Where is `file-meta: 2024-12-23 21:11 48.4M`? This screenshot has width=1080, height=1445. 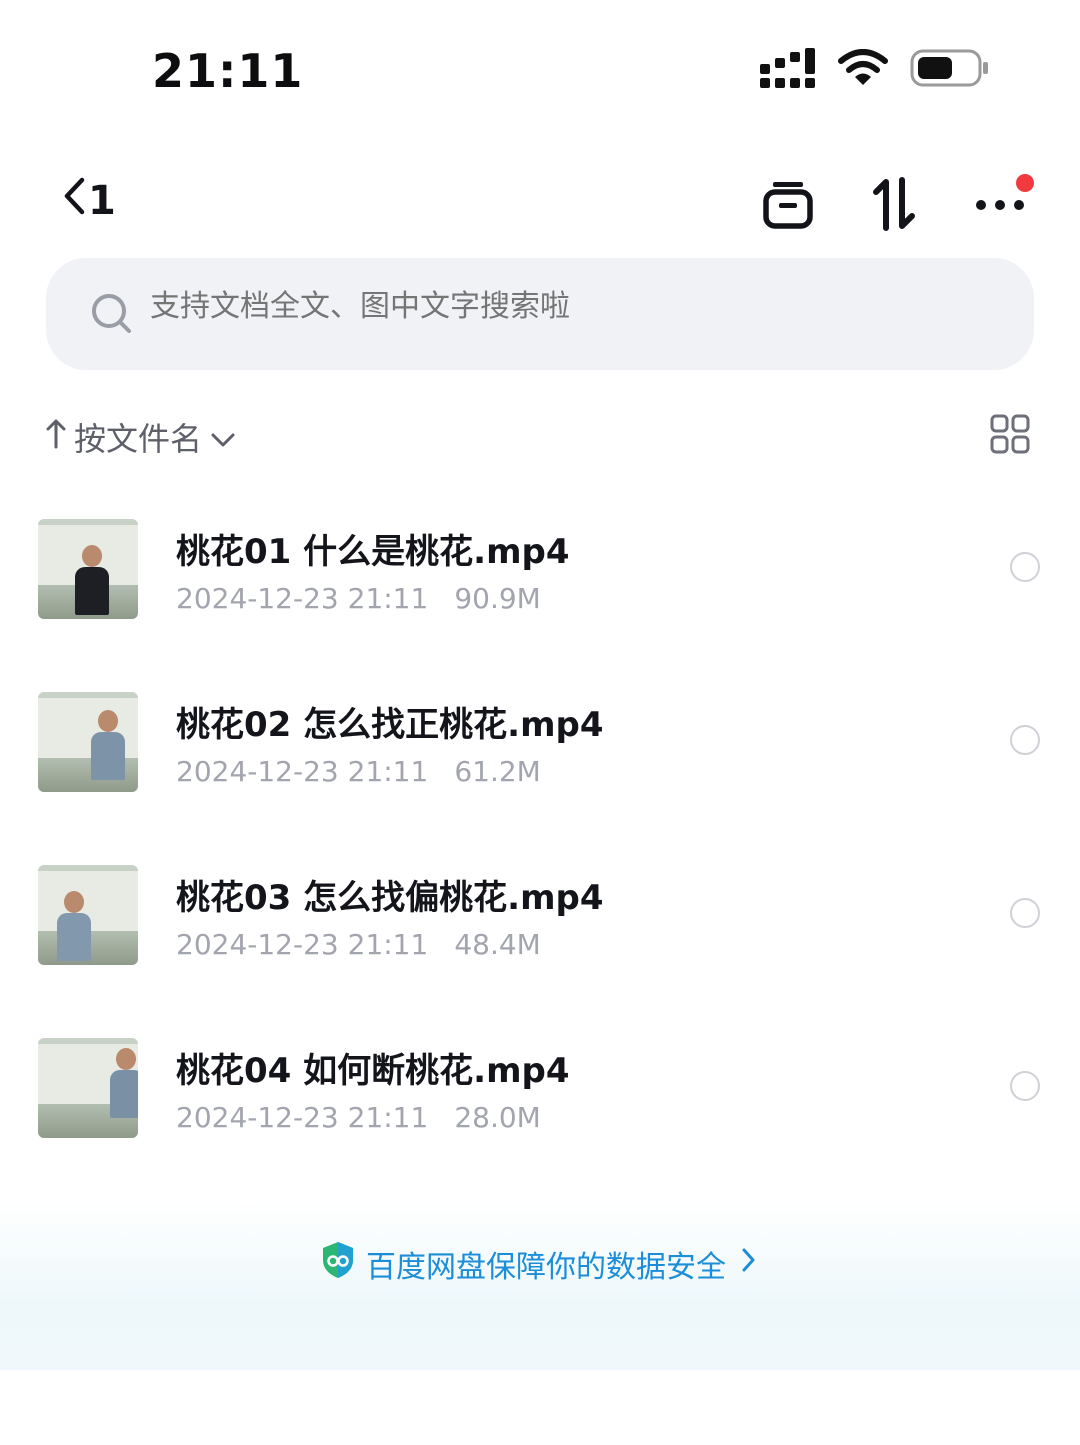 file-meta: 2024-12-23 21:11 48.4M is located at coordinates (358, 944).